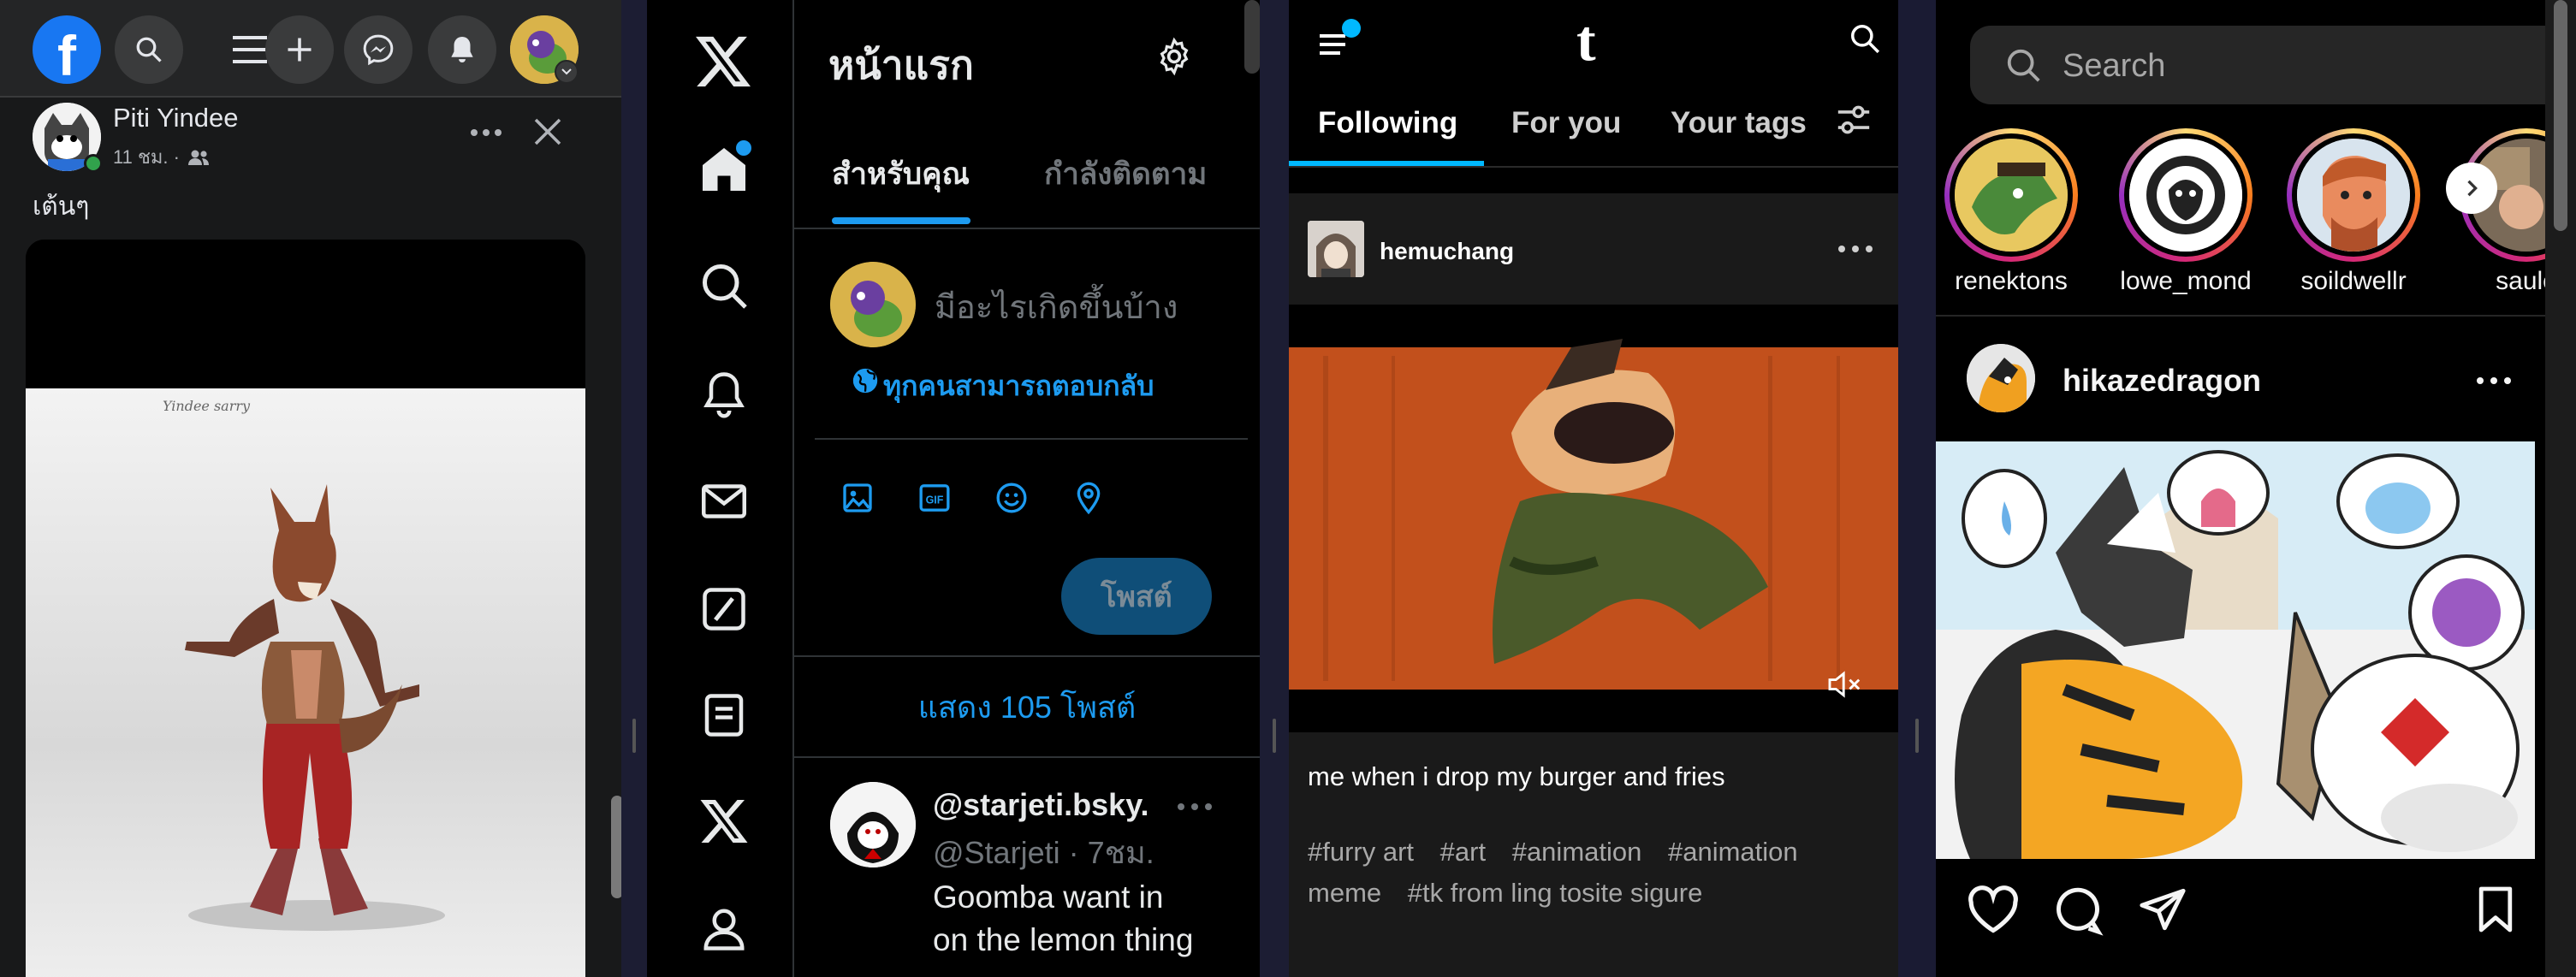  I want to click on post-author-name: hemuchang, so click(1447, 251).